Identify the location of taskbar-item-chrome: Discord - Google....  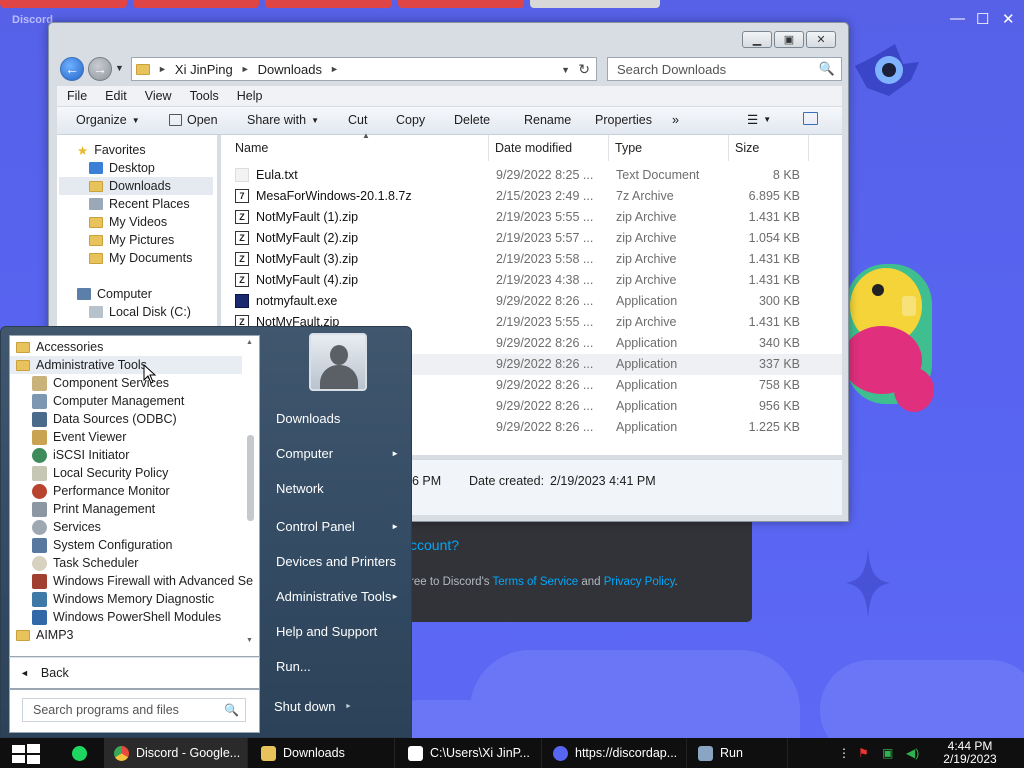
(176, 753).